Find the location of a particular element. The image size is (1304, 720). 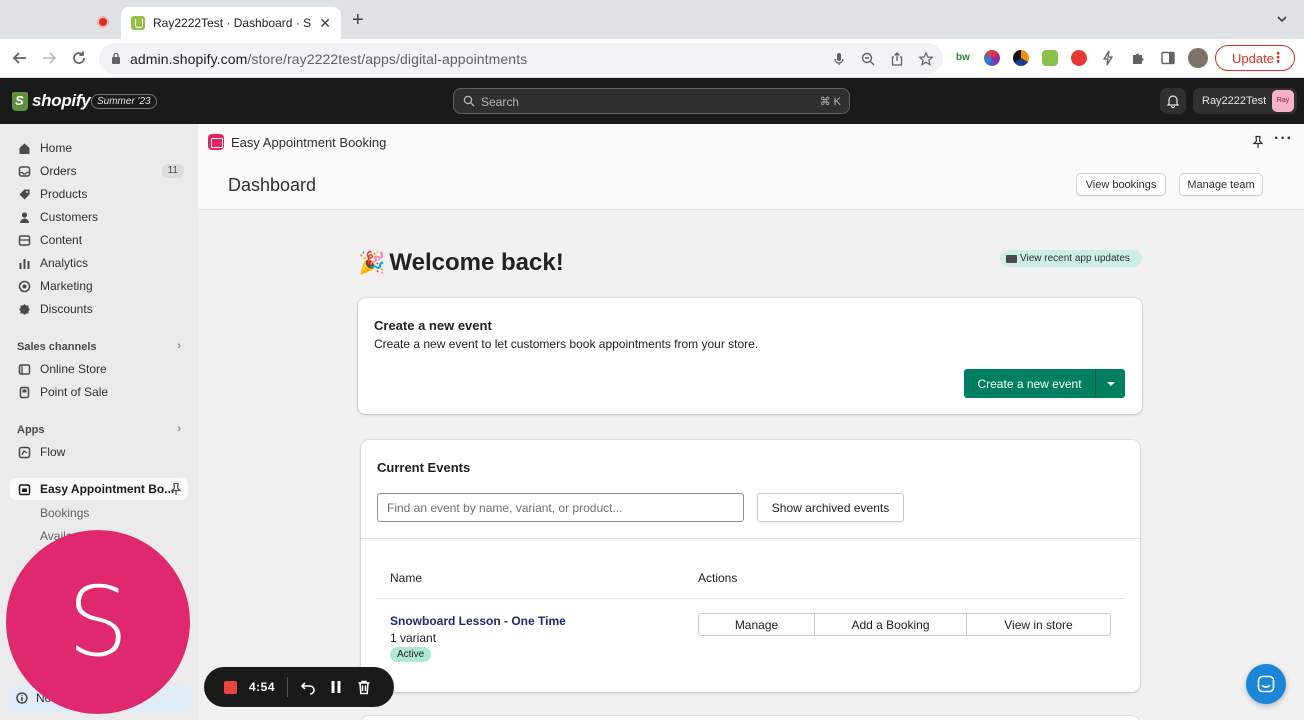

side-panel-icon is located at coordinates (1168, 58).